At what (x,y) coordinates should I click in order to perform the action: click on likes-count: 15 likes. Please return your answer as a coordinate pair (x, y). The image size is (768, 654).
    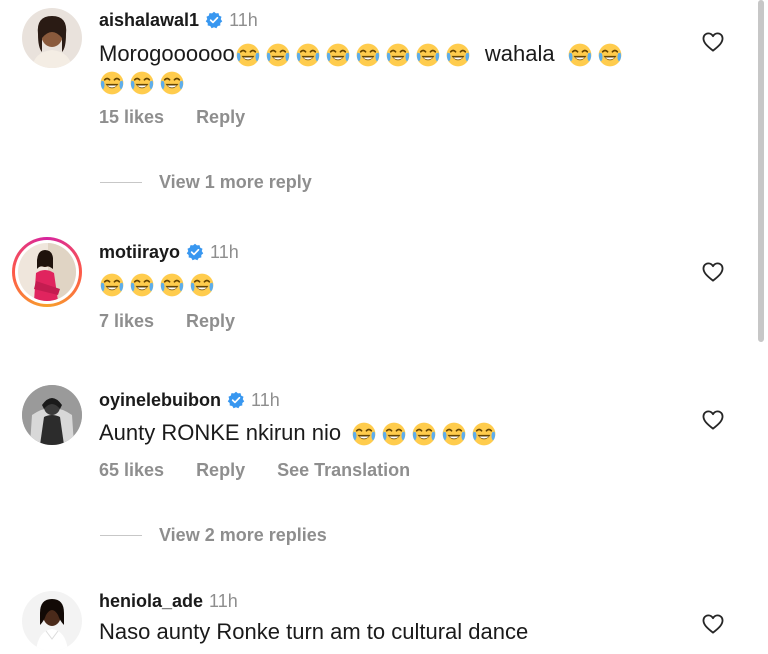
    Looking at the image, I should click on (131, 117).